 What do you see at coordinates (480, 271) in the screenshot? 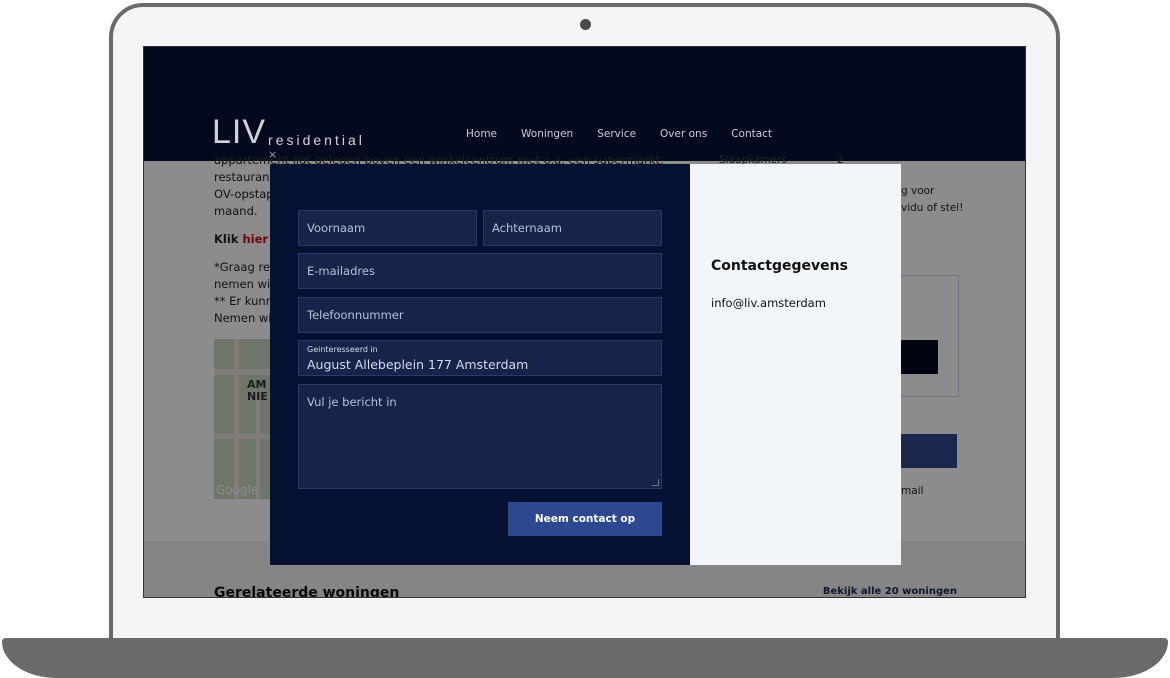
I see `email-field: E-mailadres` at bounding box center [480, 271].